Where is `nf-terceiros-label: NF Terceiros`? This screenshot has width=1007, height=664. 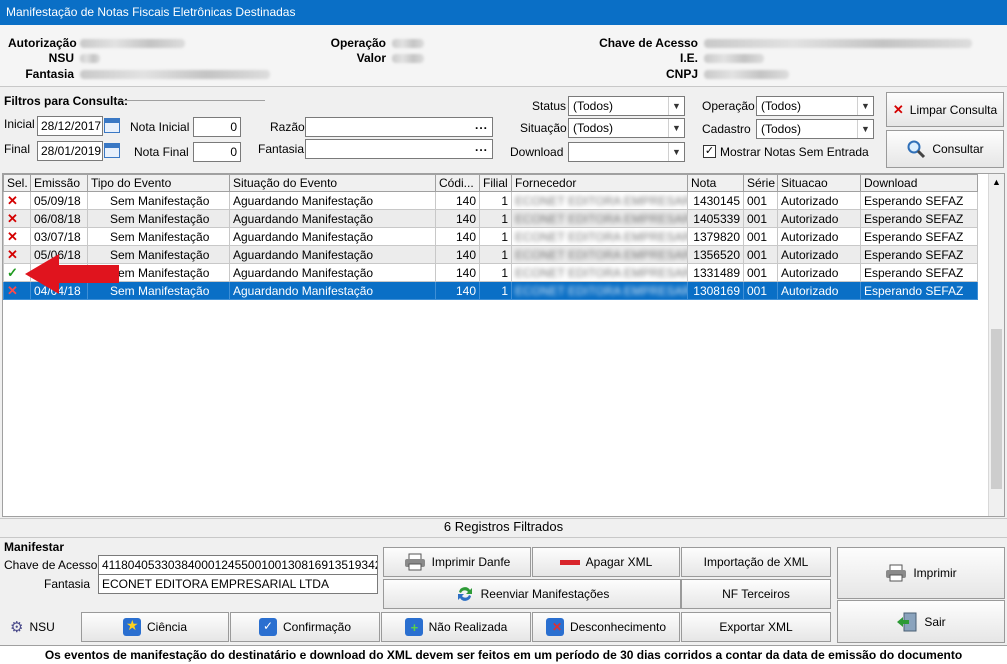 nf-terceiros-label: NF Terceiros is located at coordinates (756, 594).